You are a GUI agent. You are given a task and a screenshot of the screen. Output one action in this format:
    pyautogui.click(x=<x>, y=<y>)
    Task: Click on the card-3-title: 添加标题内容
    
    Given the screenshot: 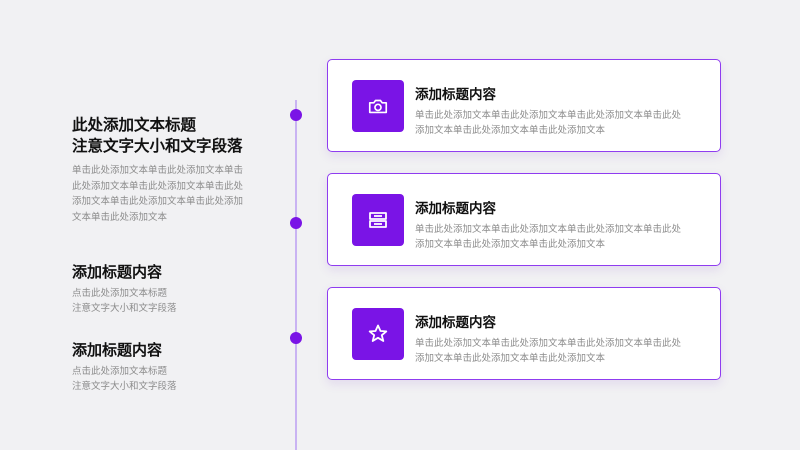 What is the action you would take?
    pyautogui.click(x=455, y=323)
    